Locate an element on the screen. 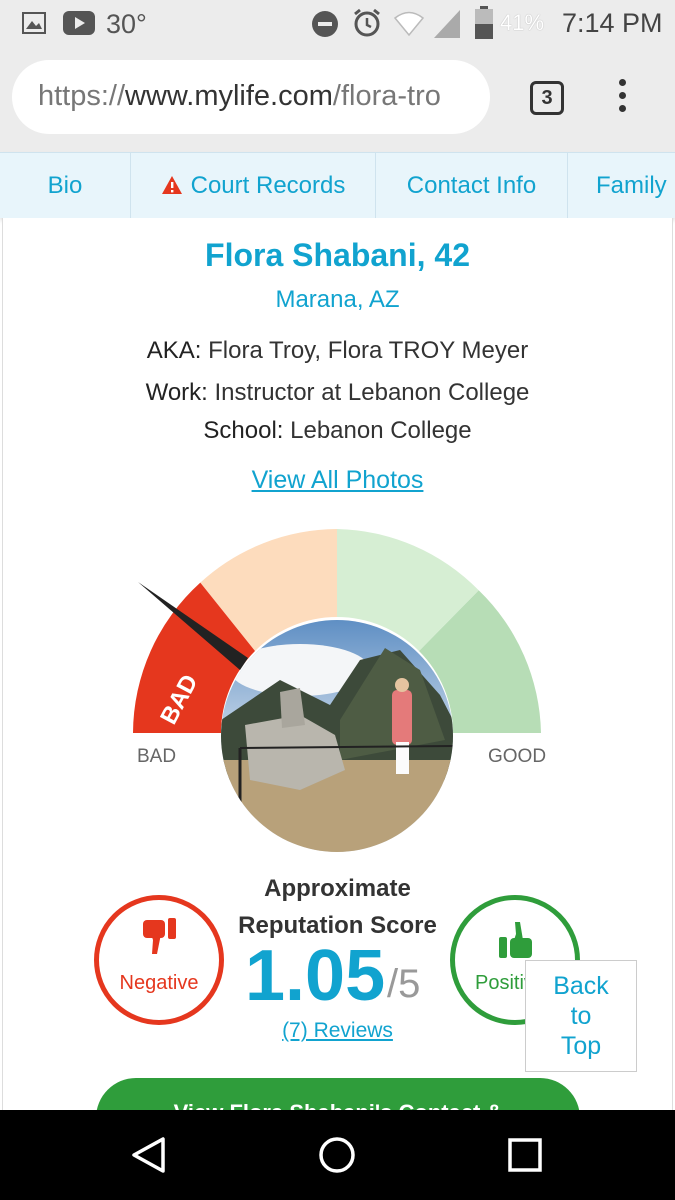 The image size is (675, 1200). do-not-disturb-icon is located at coordinates (325, 24).